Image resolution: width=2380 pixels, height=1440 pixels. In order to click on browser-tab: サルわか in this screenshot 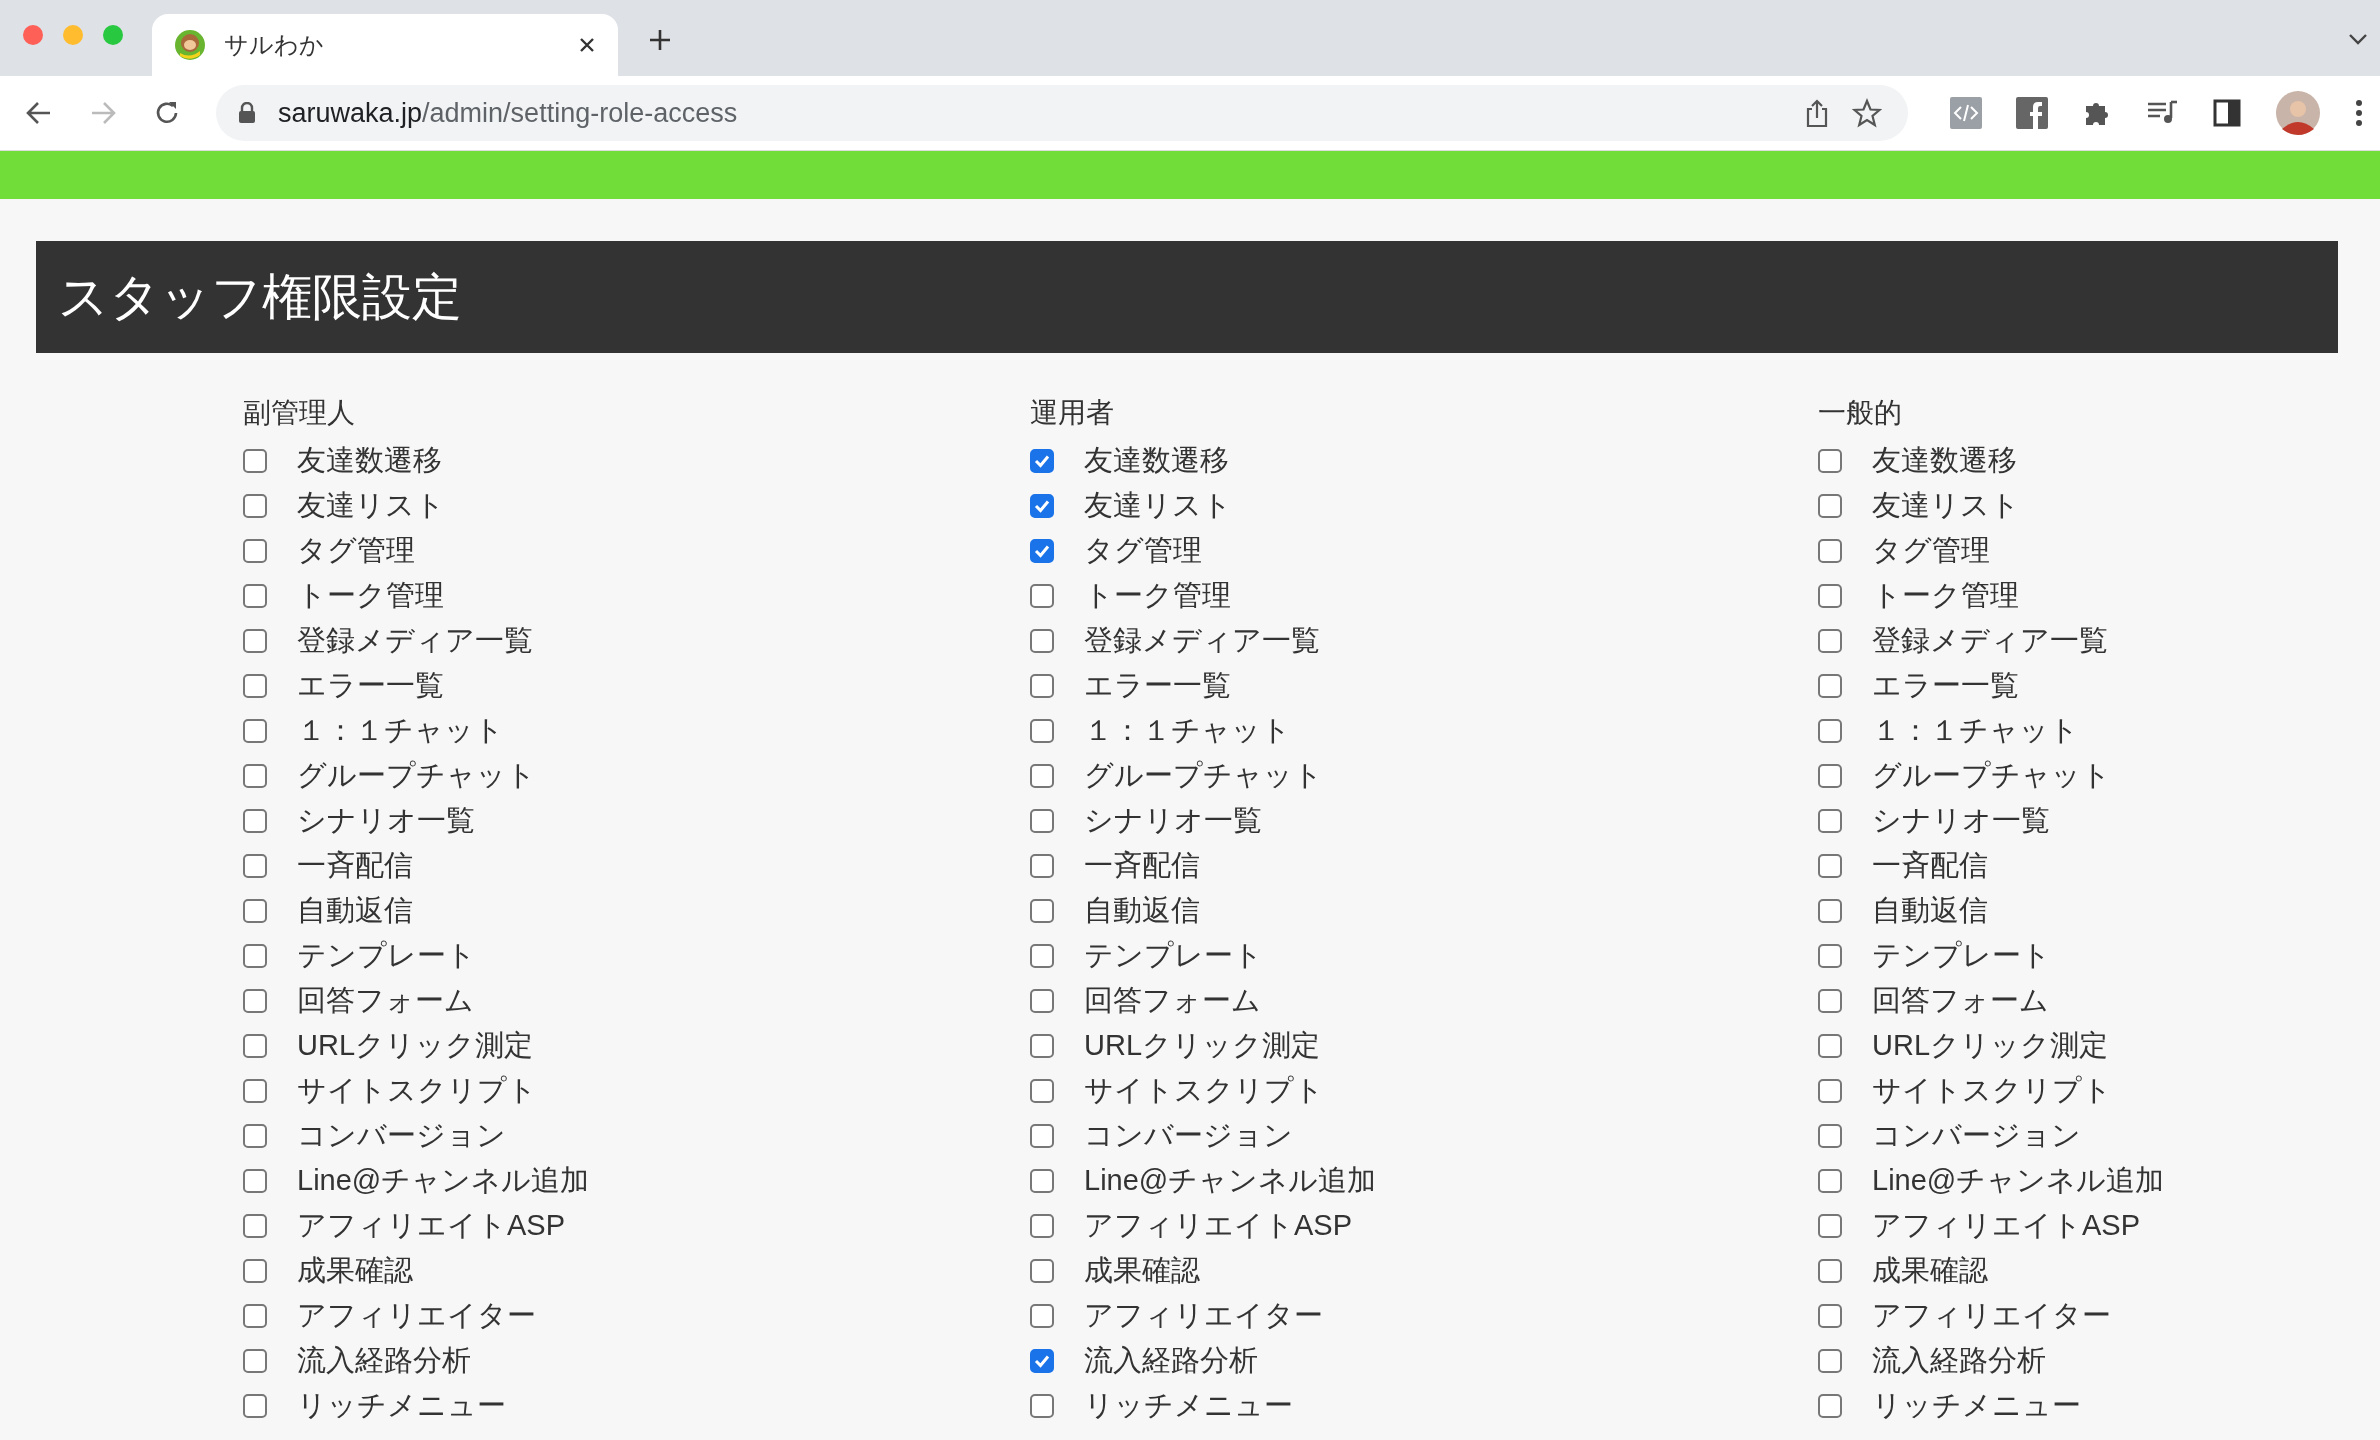, I will do `click(385, 45)`.